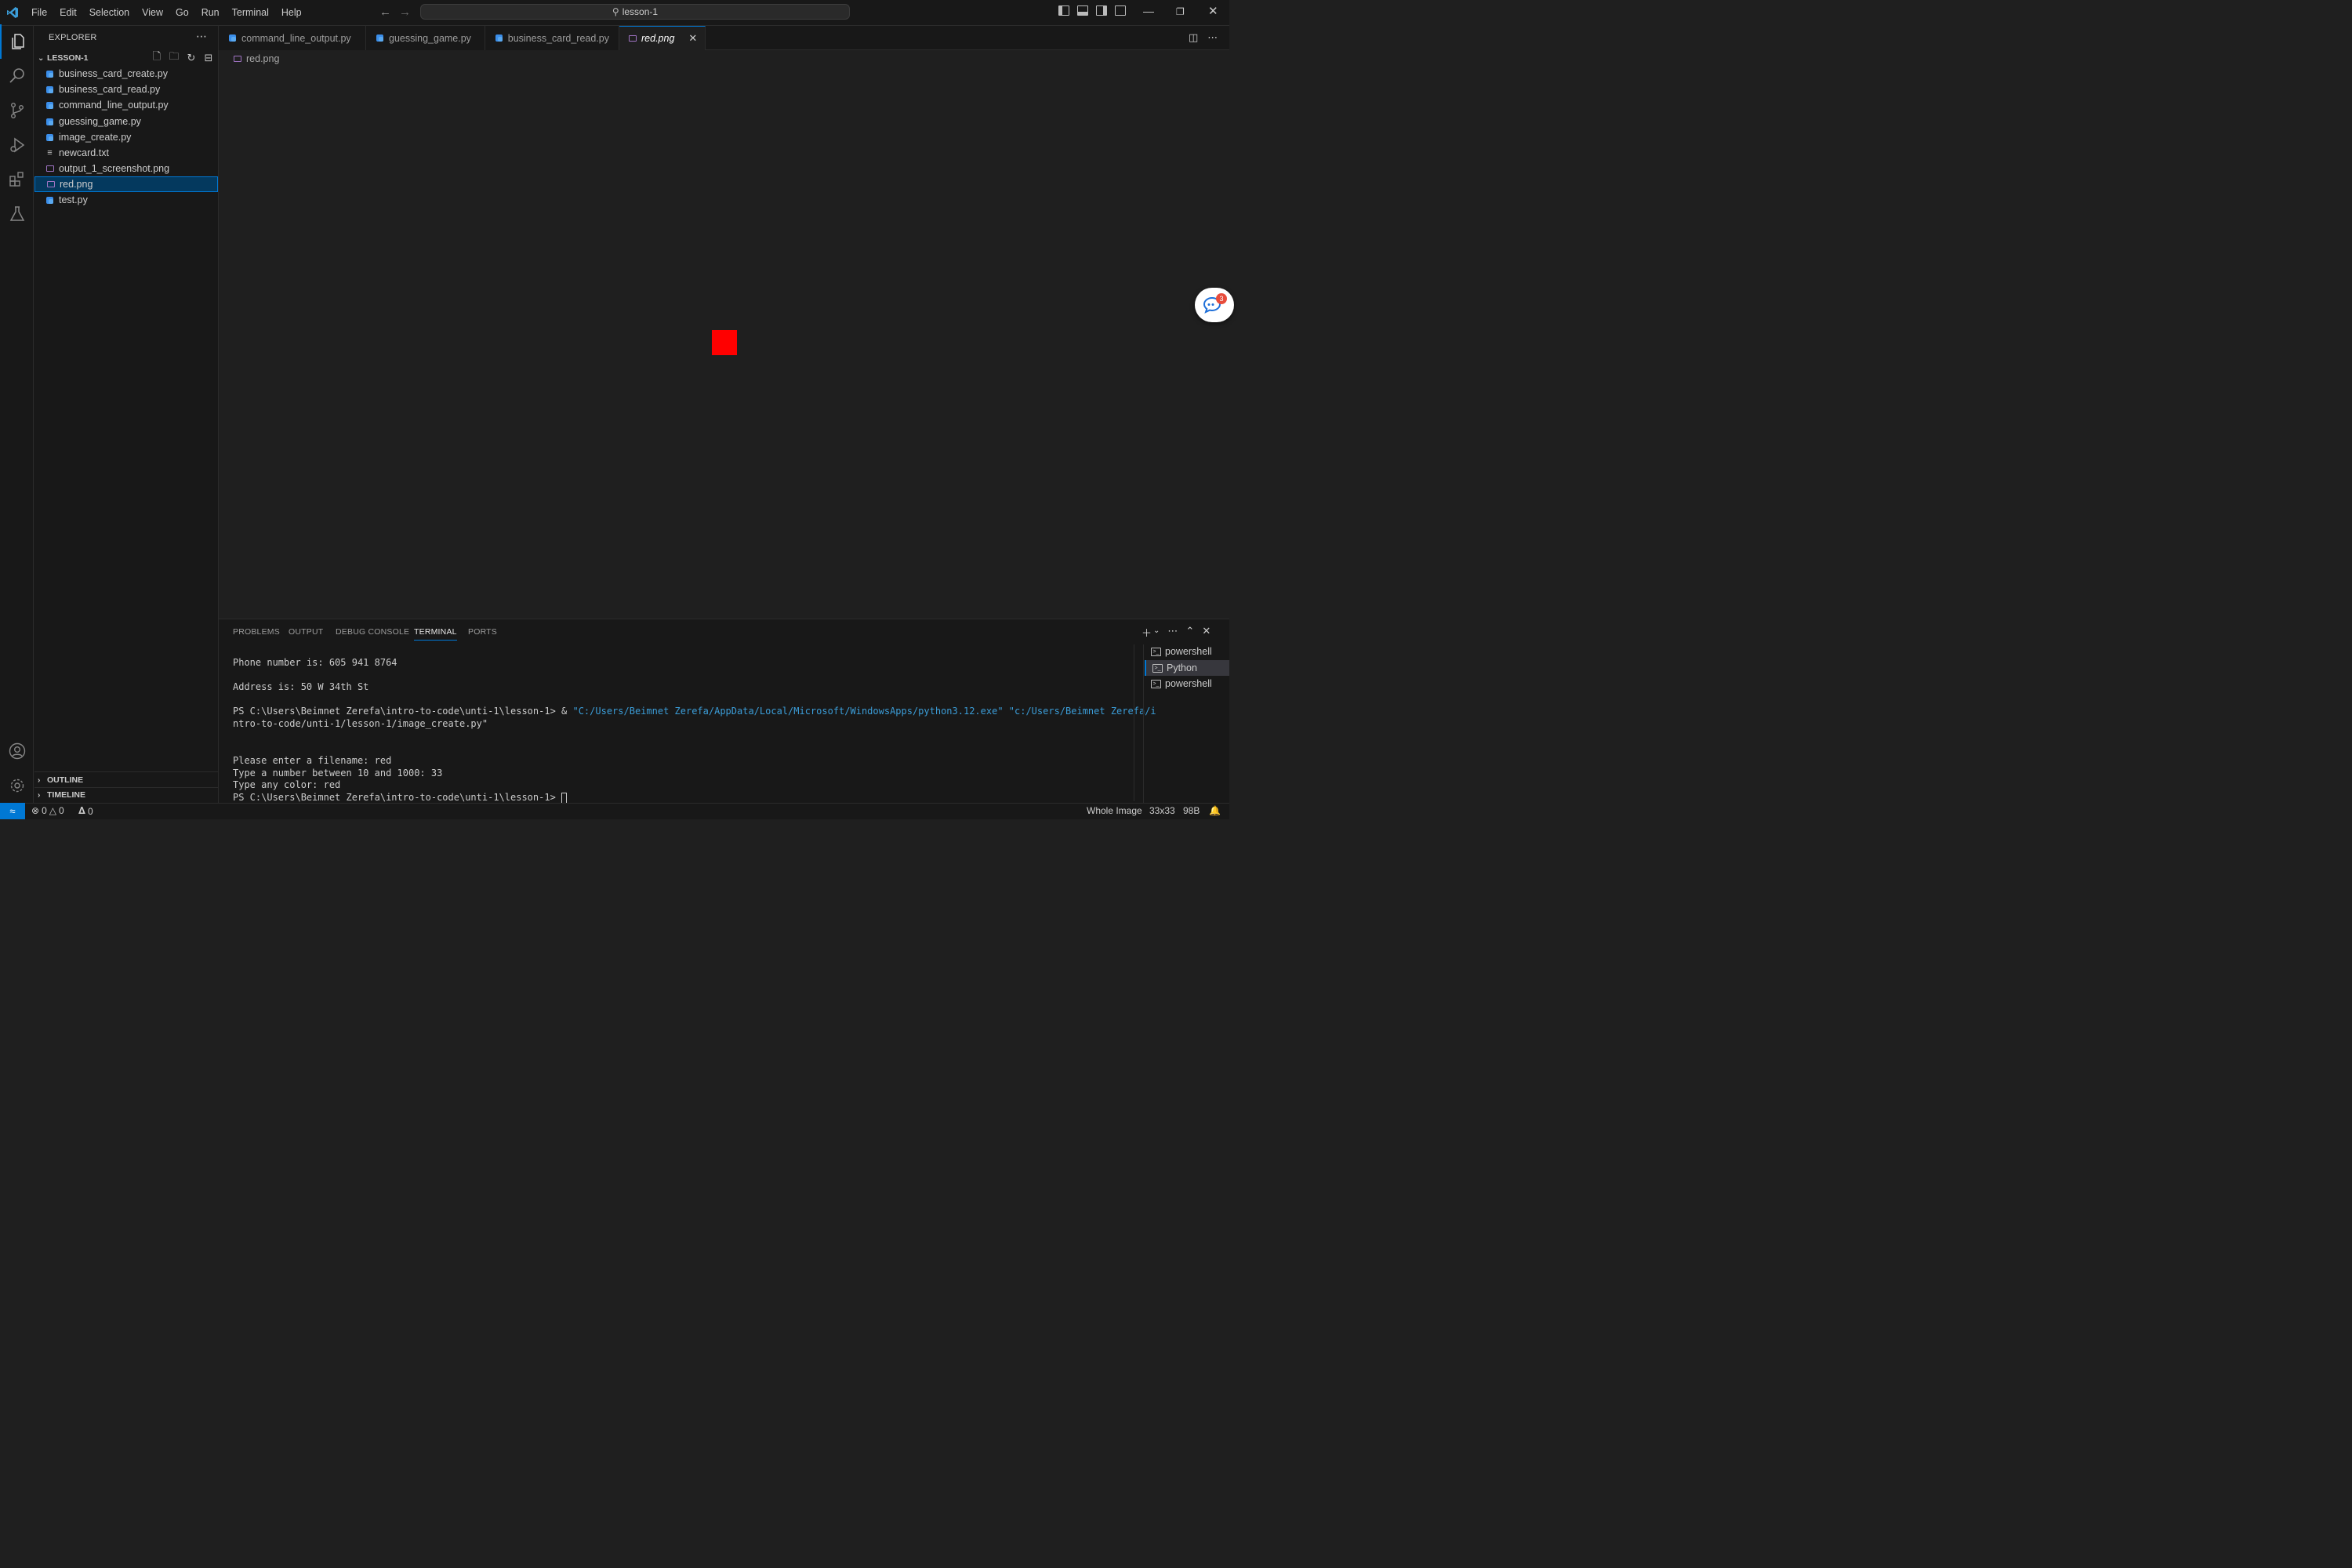 The width and height of the screenshot is (2352, 1568). I want to click on run-debug-icon, so click(16, 145).